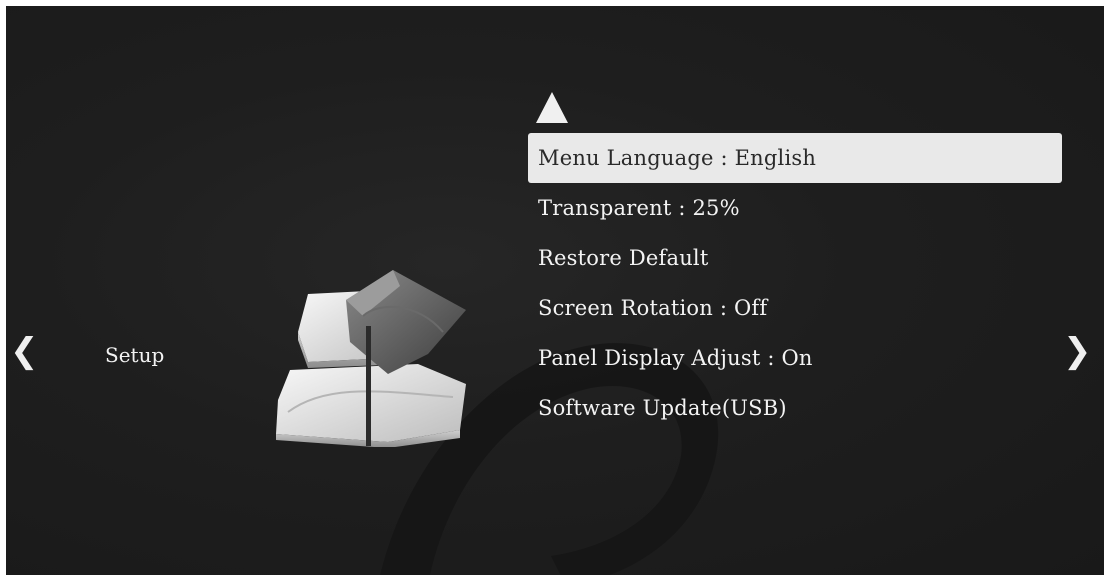 The width and height of the screenshot is (1110, 581). Describe the element at coordinates (552, 107) in the screenshot. I see `triangle-up-icon` at that location.